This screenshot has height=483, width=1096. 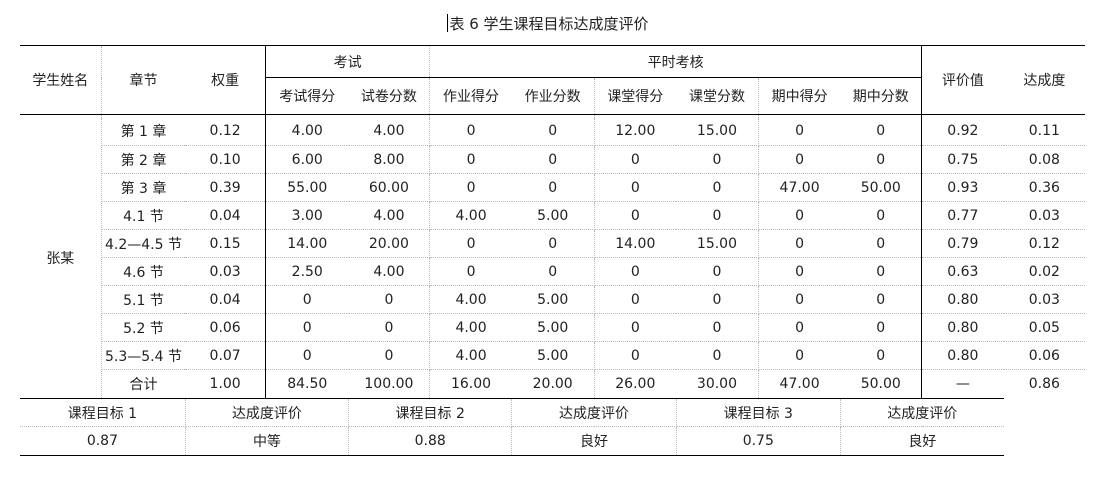 I want to click on header-eval-value: 评价值, so click(x=962, y=80).